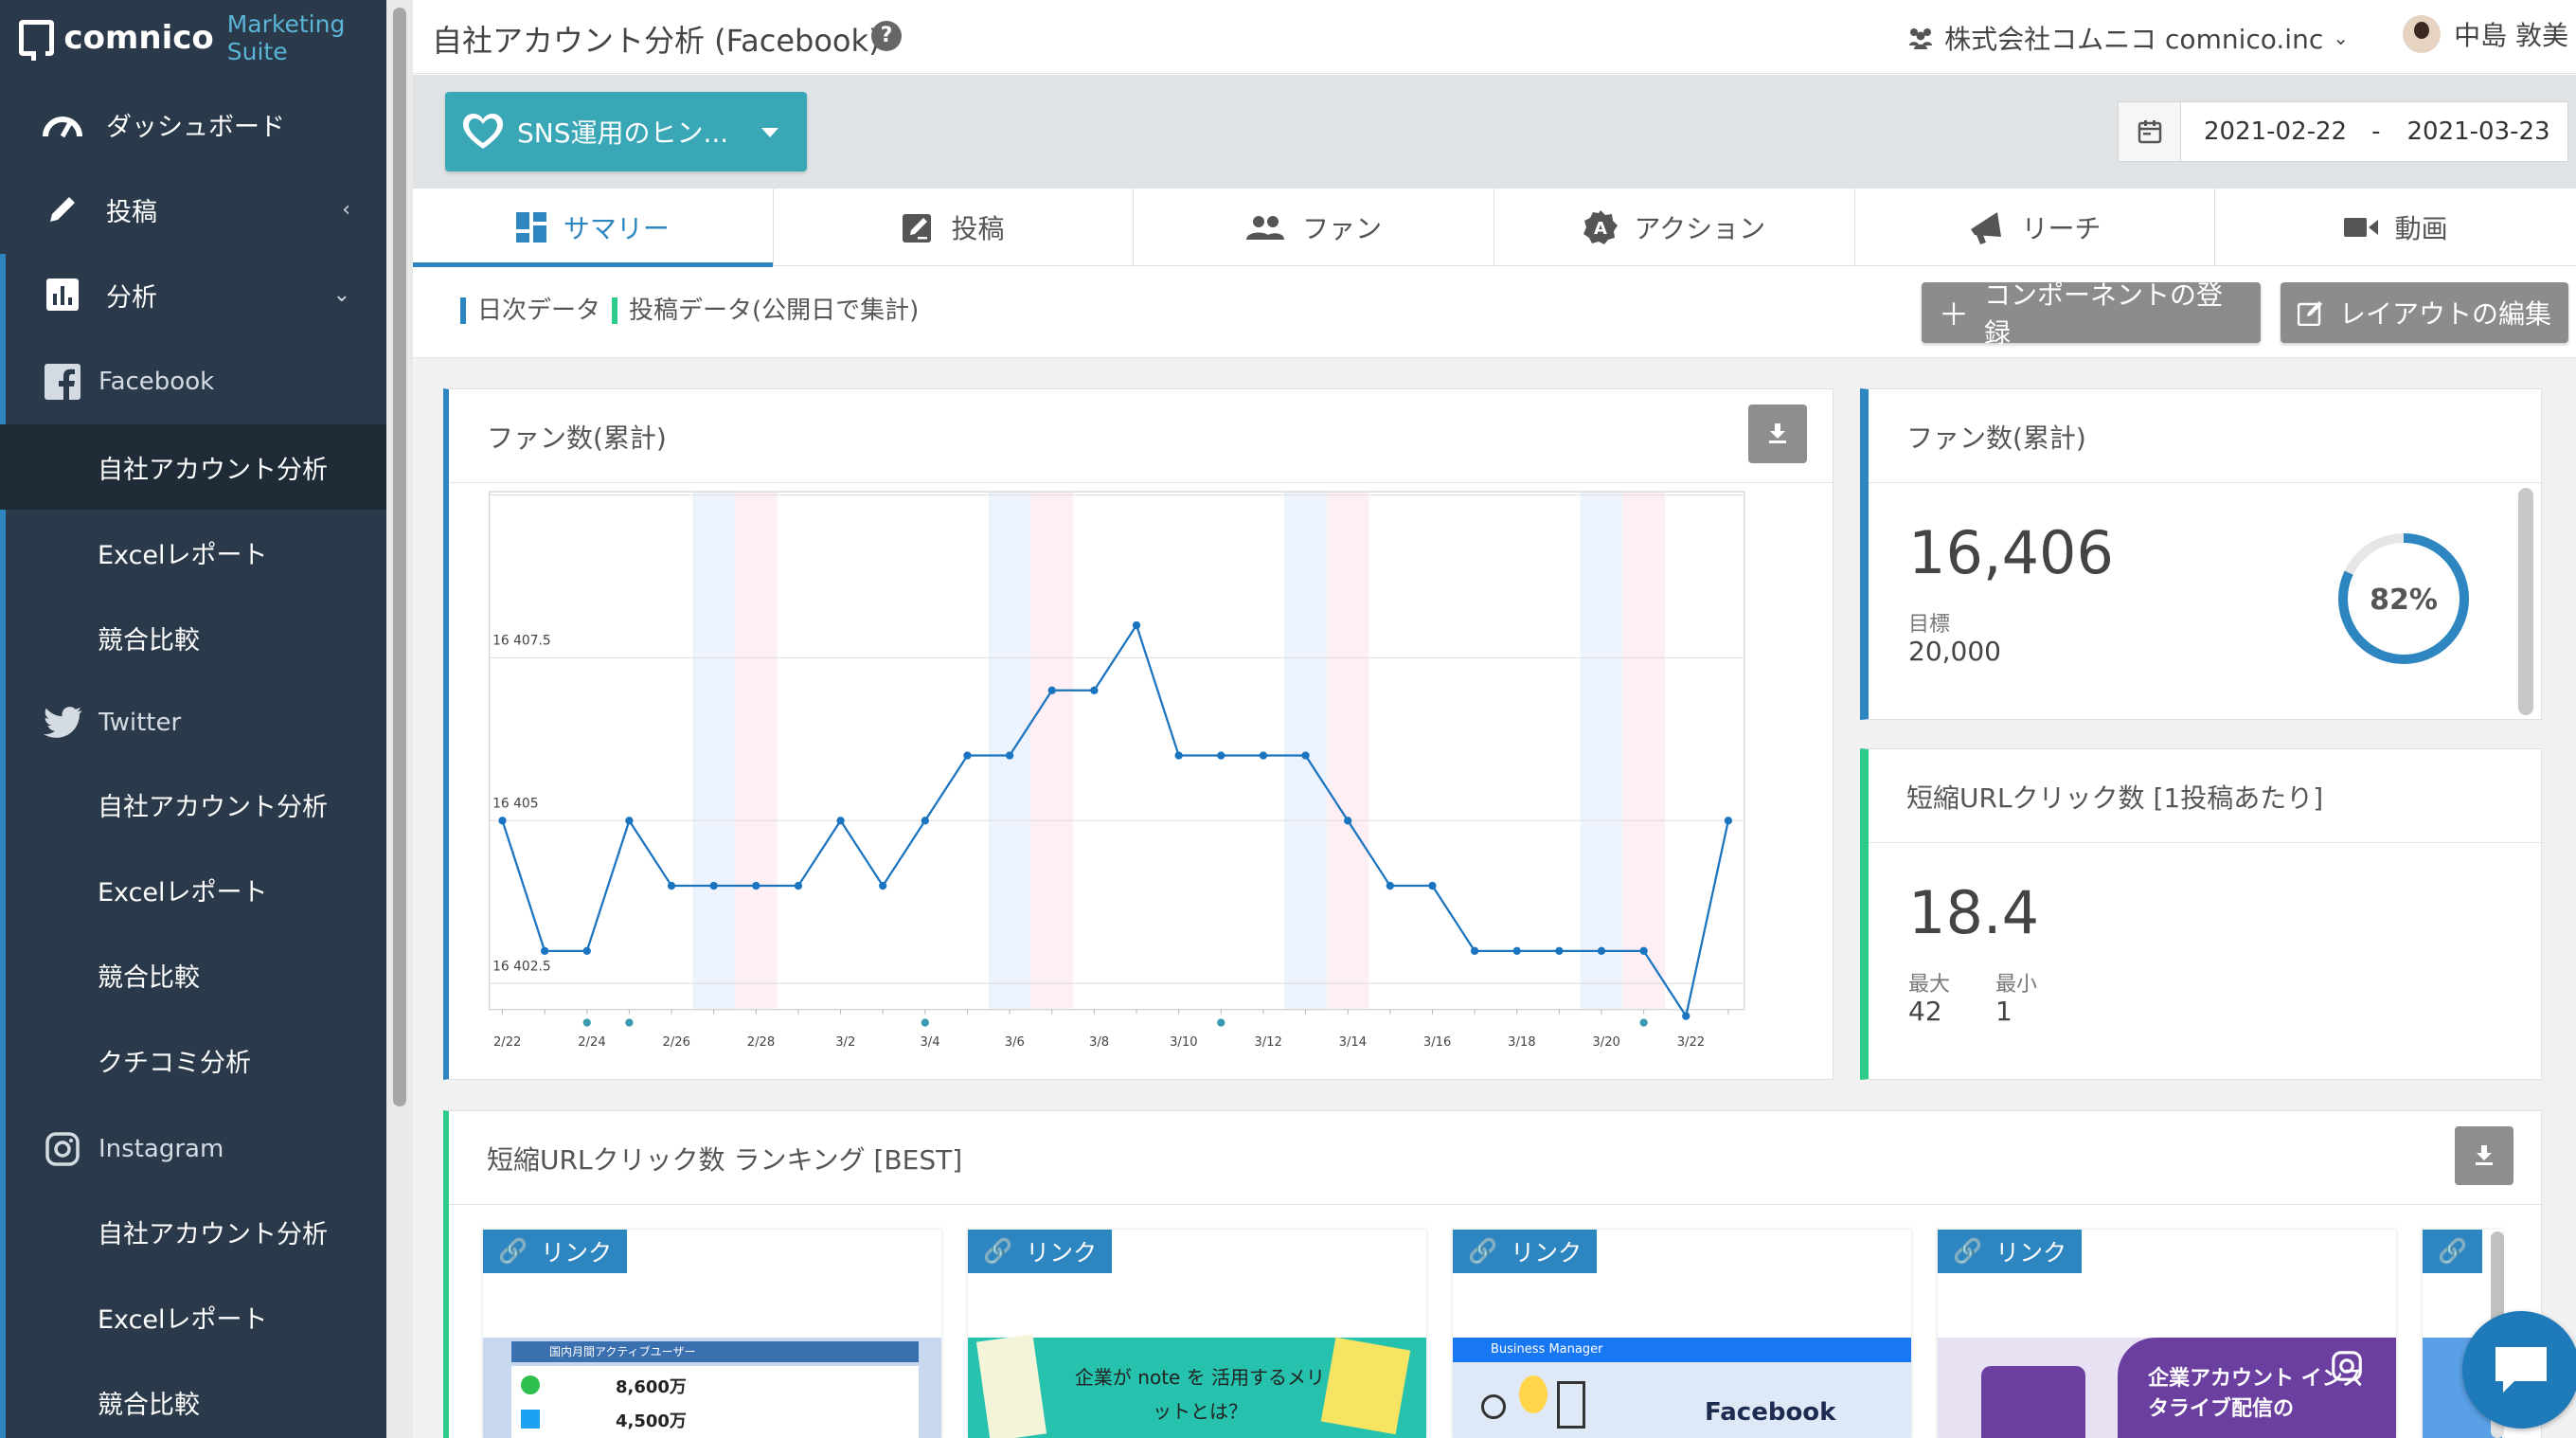  What do you see at coordinates (193, 804) in the screenshot?
I see `sidebar-item-tw-own-analysis: 自社アカウント分析` at bounding box center [193, 804].